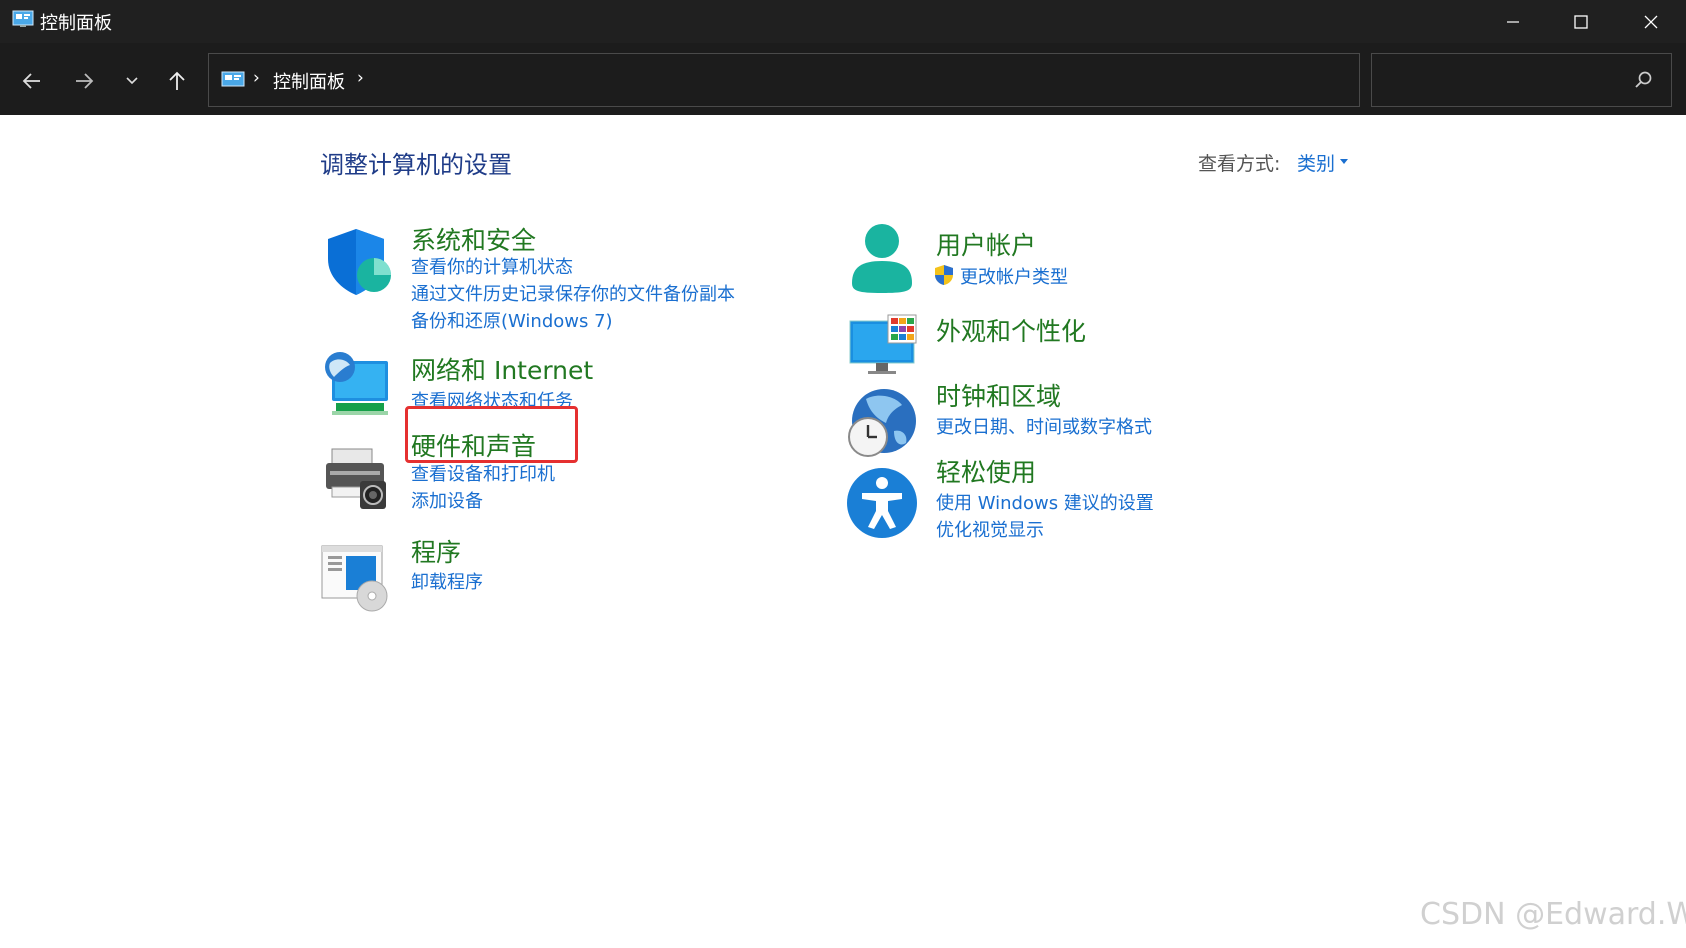 Image resolution: width=1686 pixels, height=948 pixels. I want to click on minimize-button, so click(1513, 21).